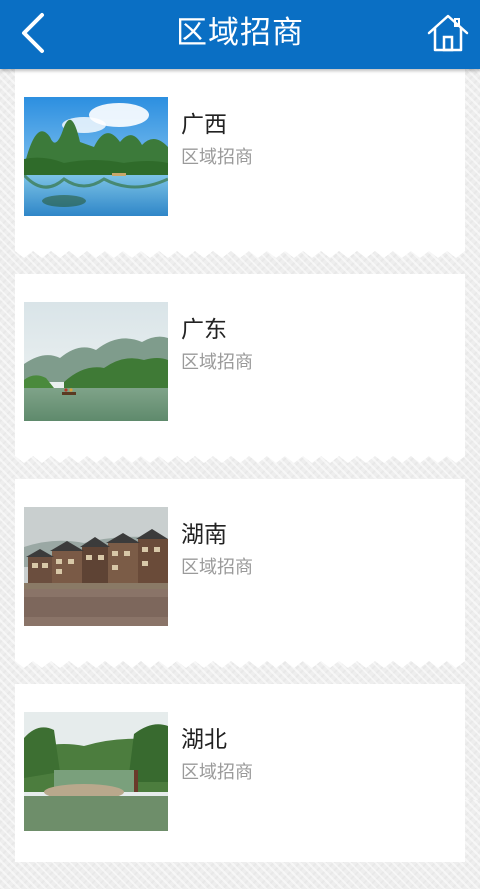  Describe the element at coordinates (204, 740) in the screenshot. I see `region-name: 湖北` at that location.